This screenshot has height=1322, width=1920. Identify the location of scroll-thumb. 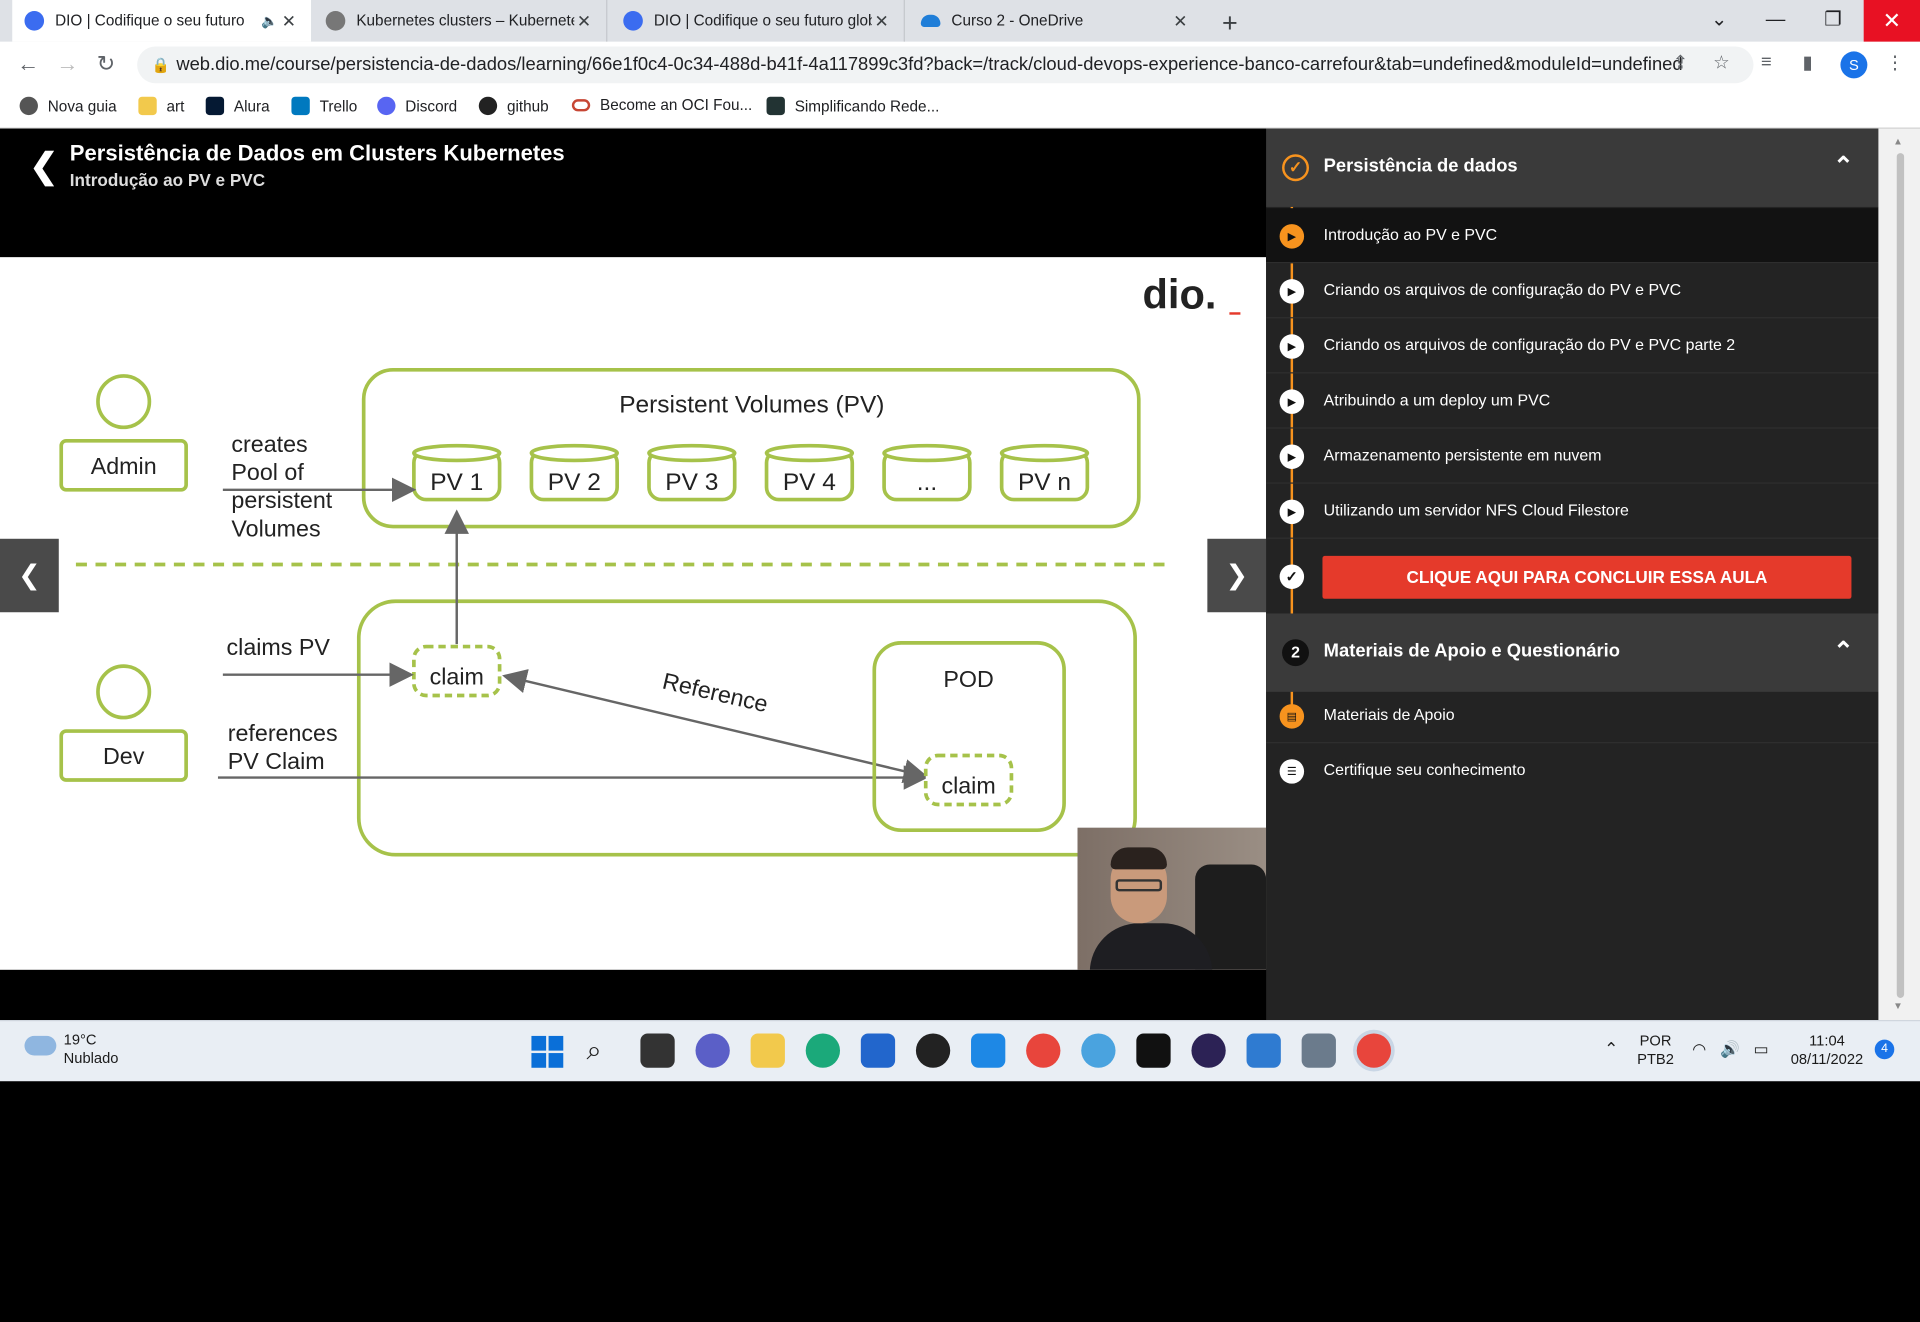
(1900, 575).